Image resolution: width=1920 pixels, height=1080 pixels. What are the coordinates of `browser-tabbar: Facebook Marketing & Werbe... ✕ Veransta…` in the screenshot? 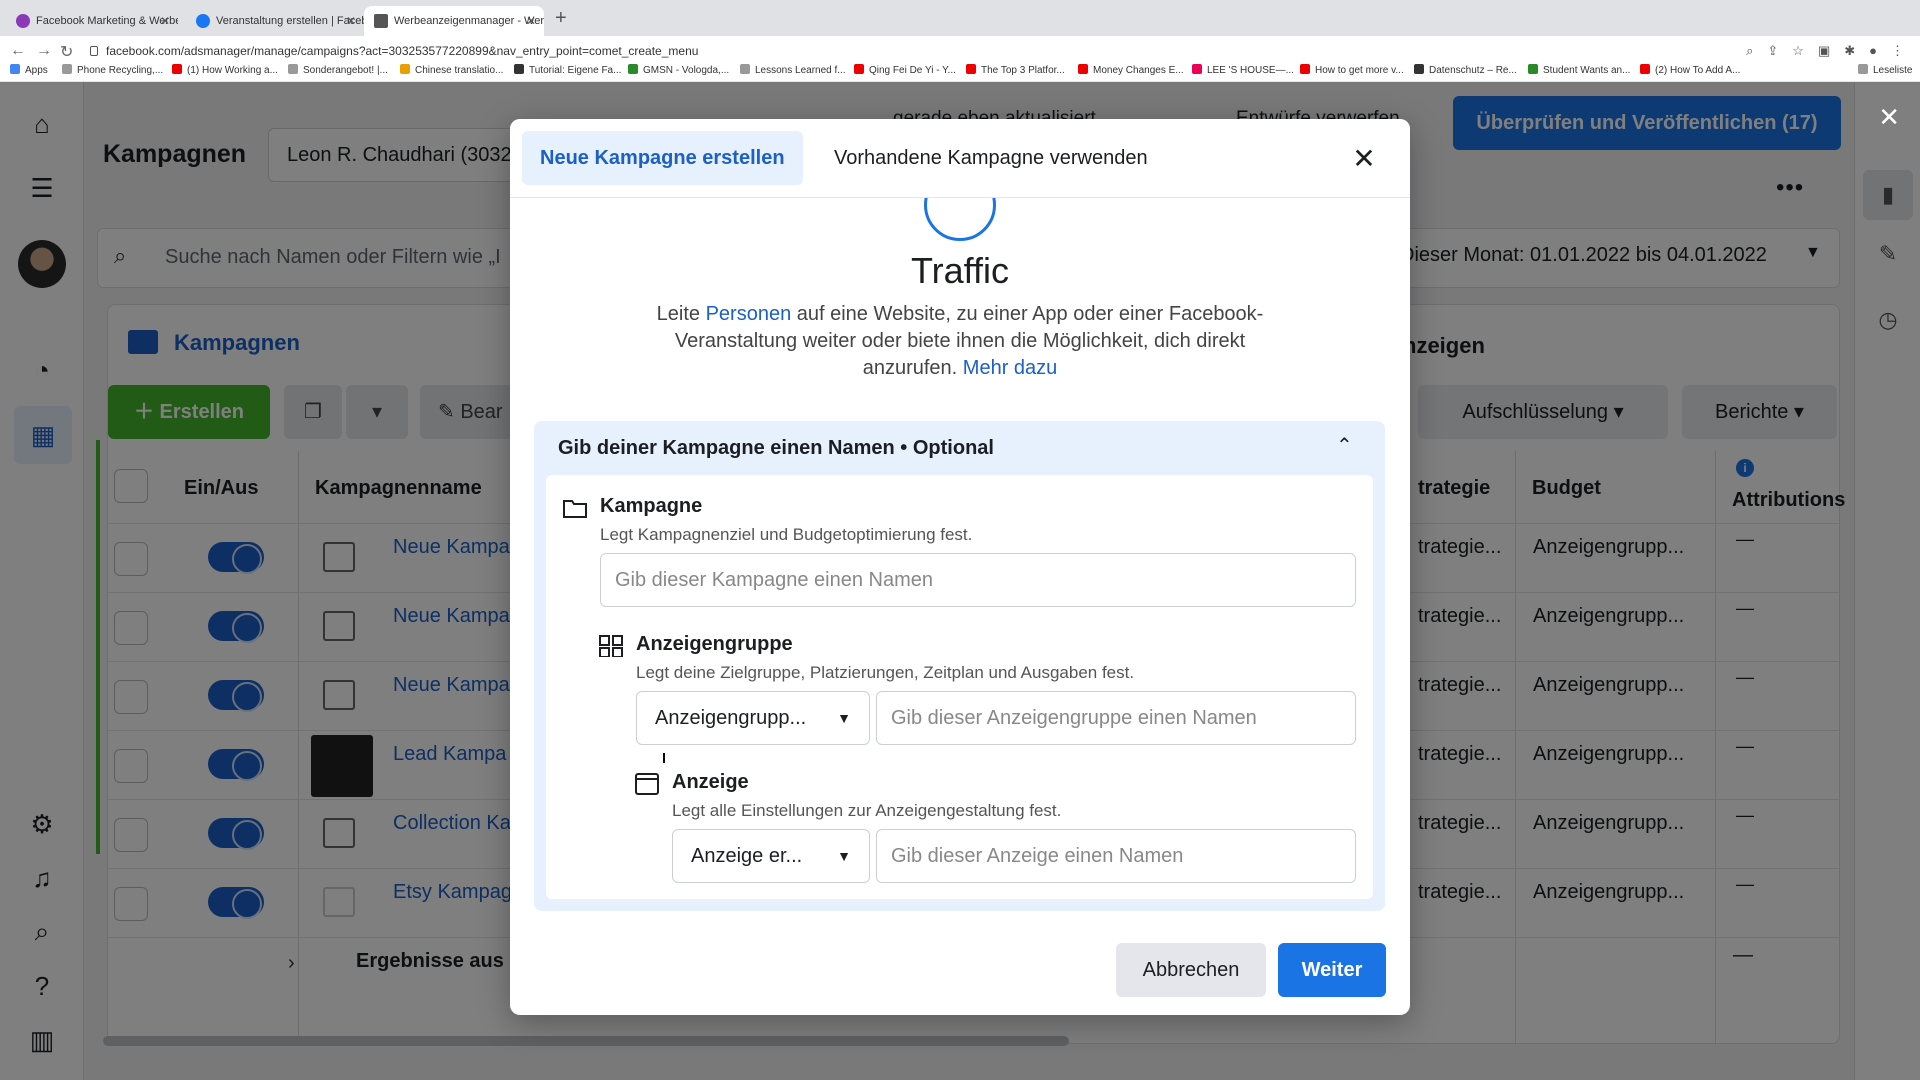 It's located at (960, 18).